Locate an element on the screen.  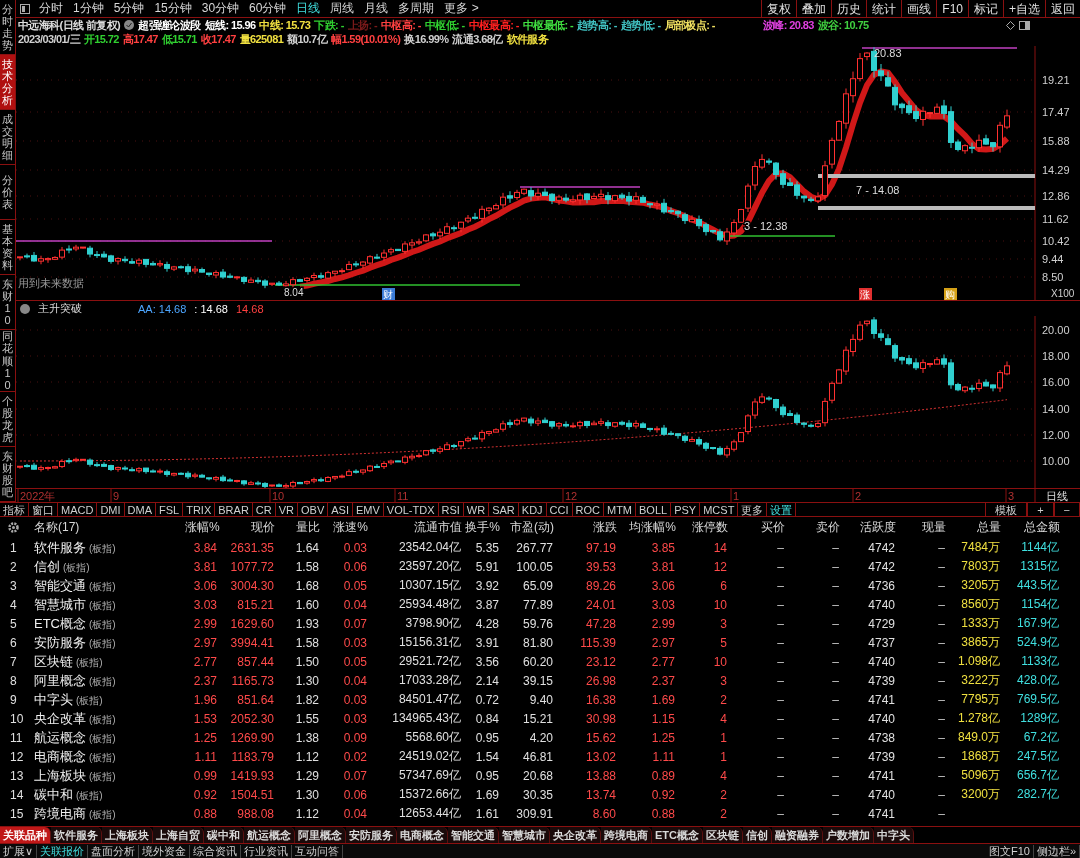
sector-name: 上海板块 is located at coordinates (60, 775).